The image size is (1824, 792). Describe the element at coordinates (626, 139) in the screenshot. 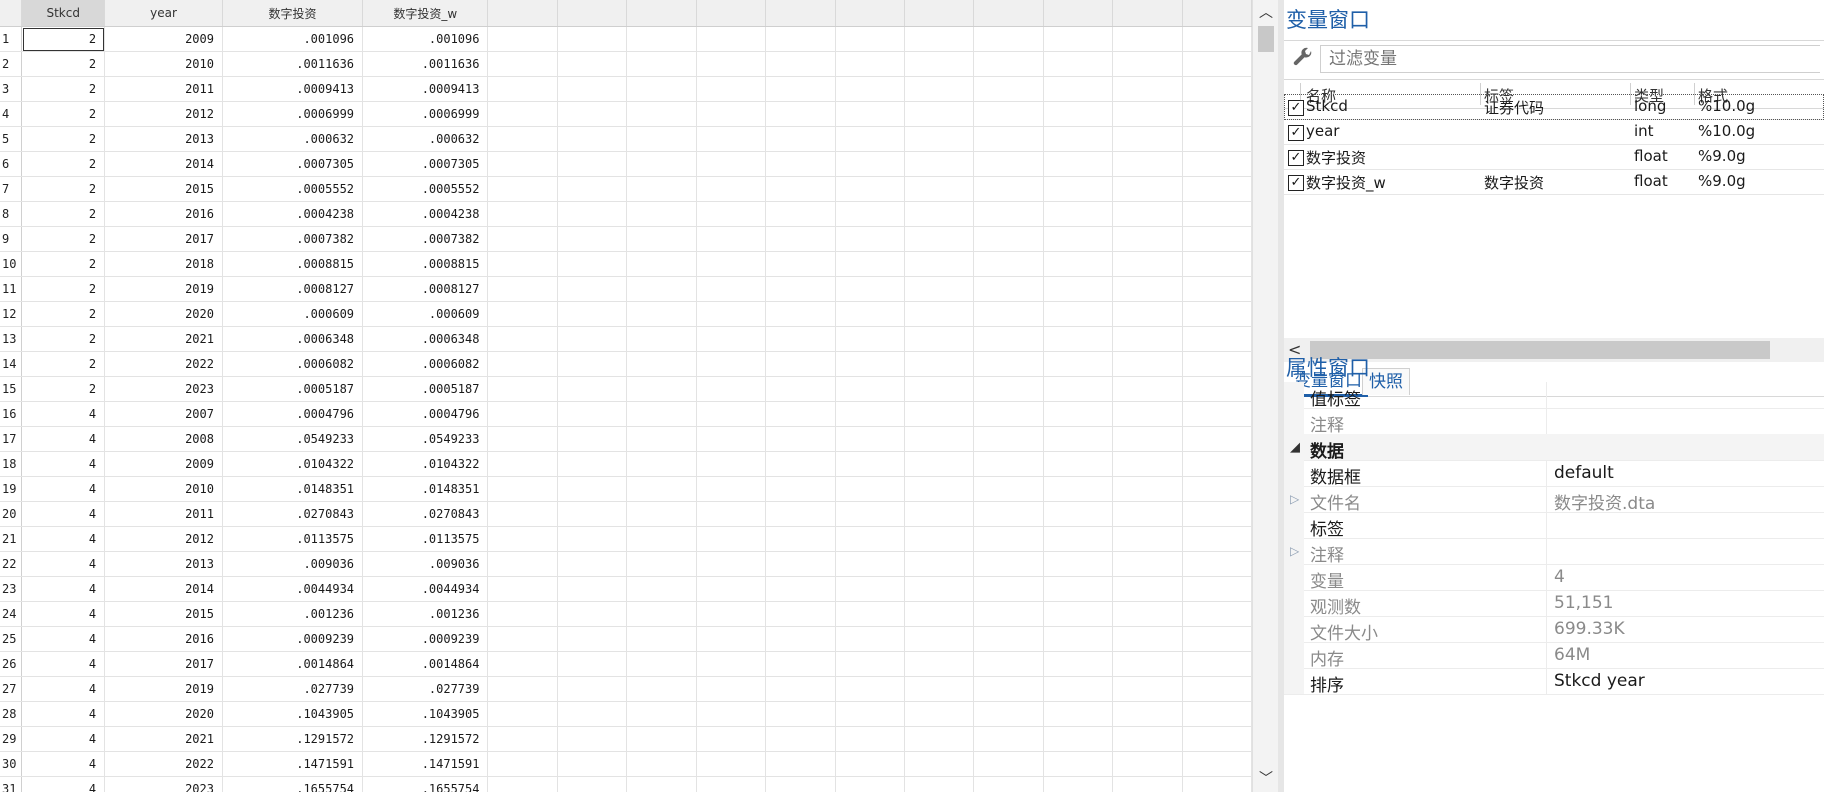

I see `table-row: 5 2 2013.000632.000632` at that location.